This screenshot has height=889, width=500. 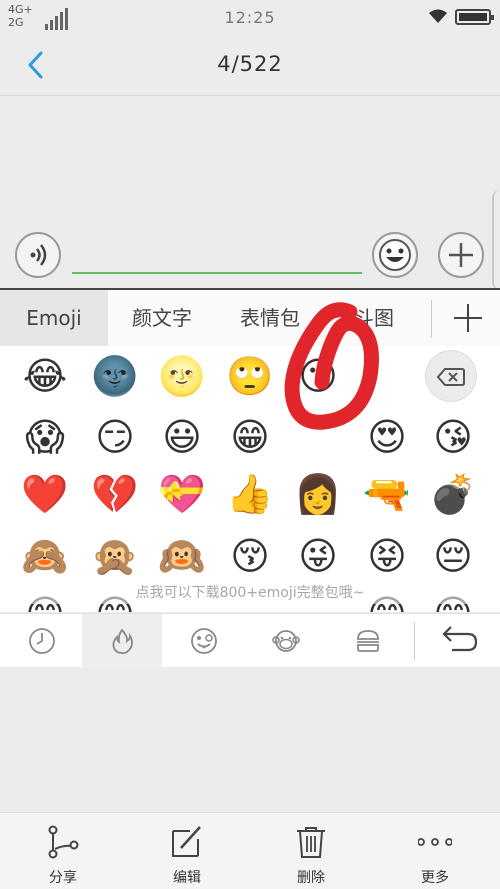 I want to click on tab-emoji: Emoji, so click(x=54, y=318).